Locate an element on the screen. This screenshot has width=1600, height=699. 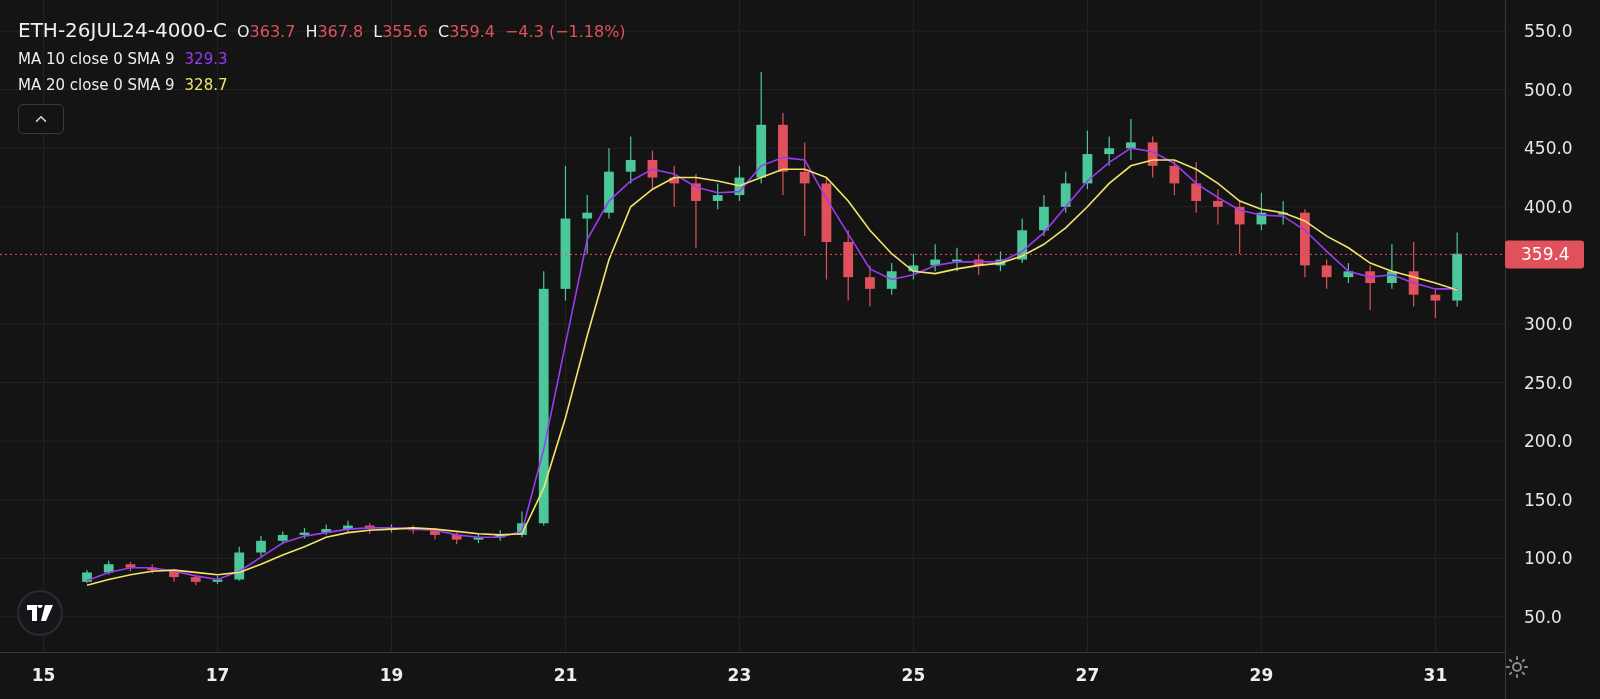
ohlc-value: 359.4 is located at coordinates (472, 31).